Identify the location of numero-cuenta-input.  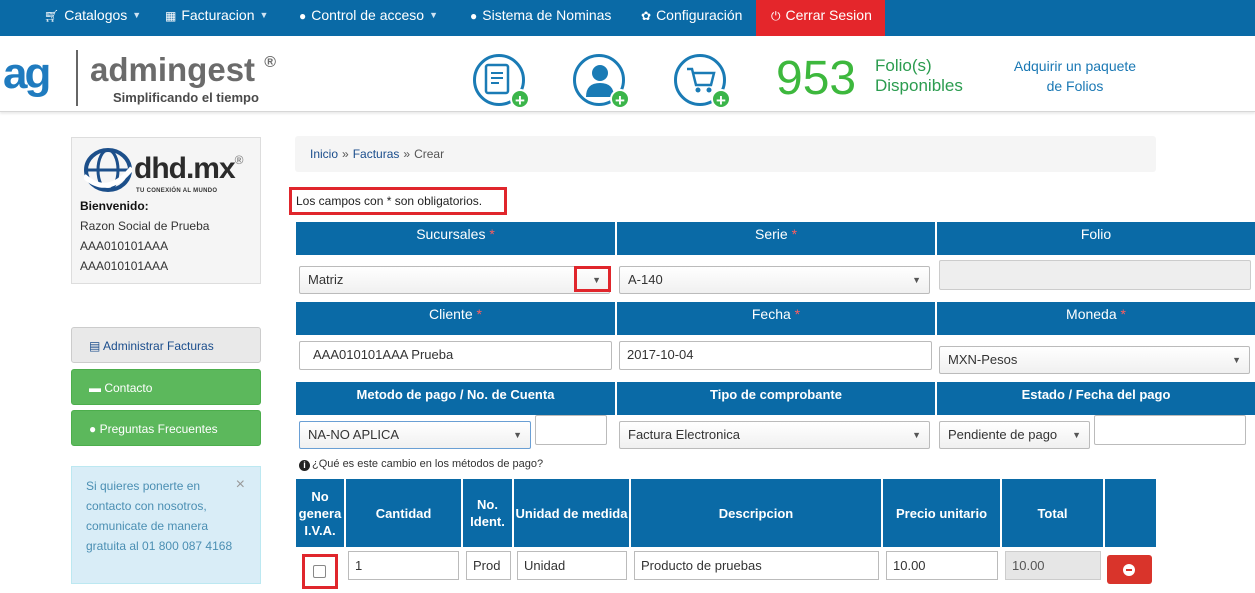
(571, 430).